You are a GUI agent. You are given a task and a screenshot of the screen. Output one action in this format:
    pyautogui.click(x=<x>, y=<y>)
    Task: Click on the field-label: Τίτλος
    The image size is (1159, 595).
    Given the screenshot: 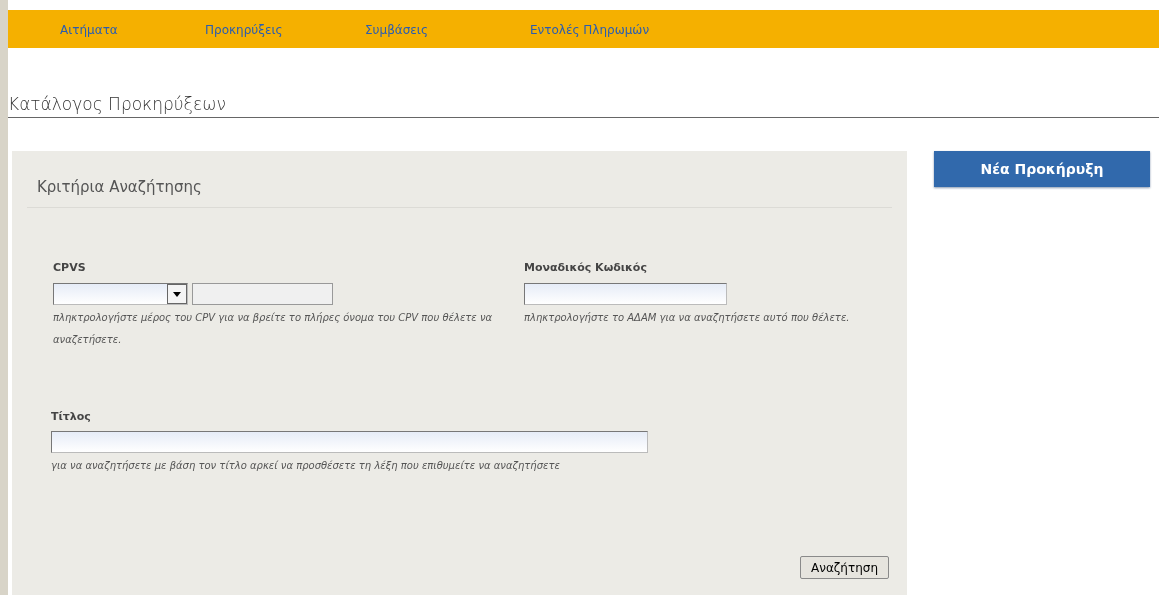 What is the action you would take?
    pyautogui.click(x=71, y=416)
    